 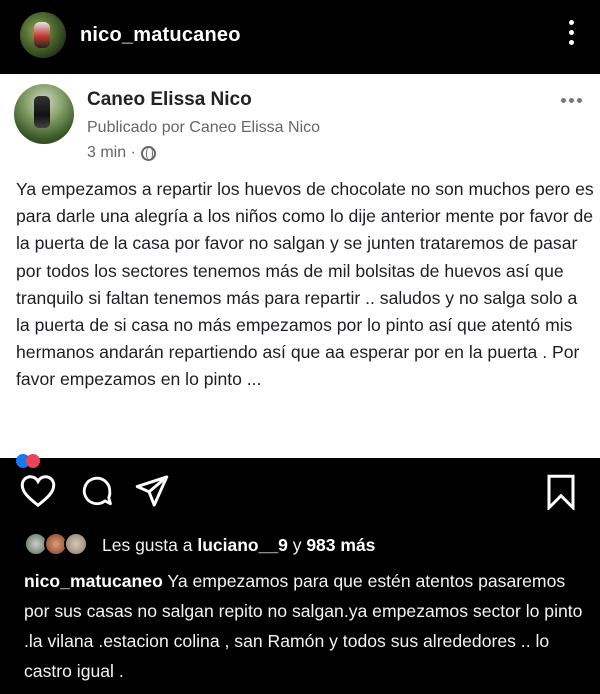 I want to click on comment-icon, so click(x=97, y=493).